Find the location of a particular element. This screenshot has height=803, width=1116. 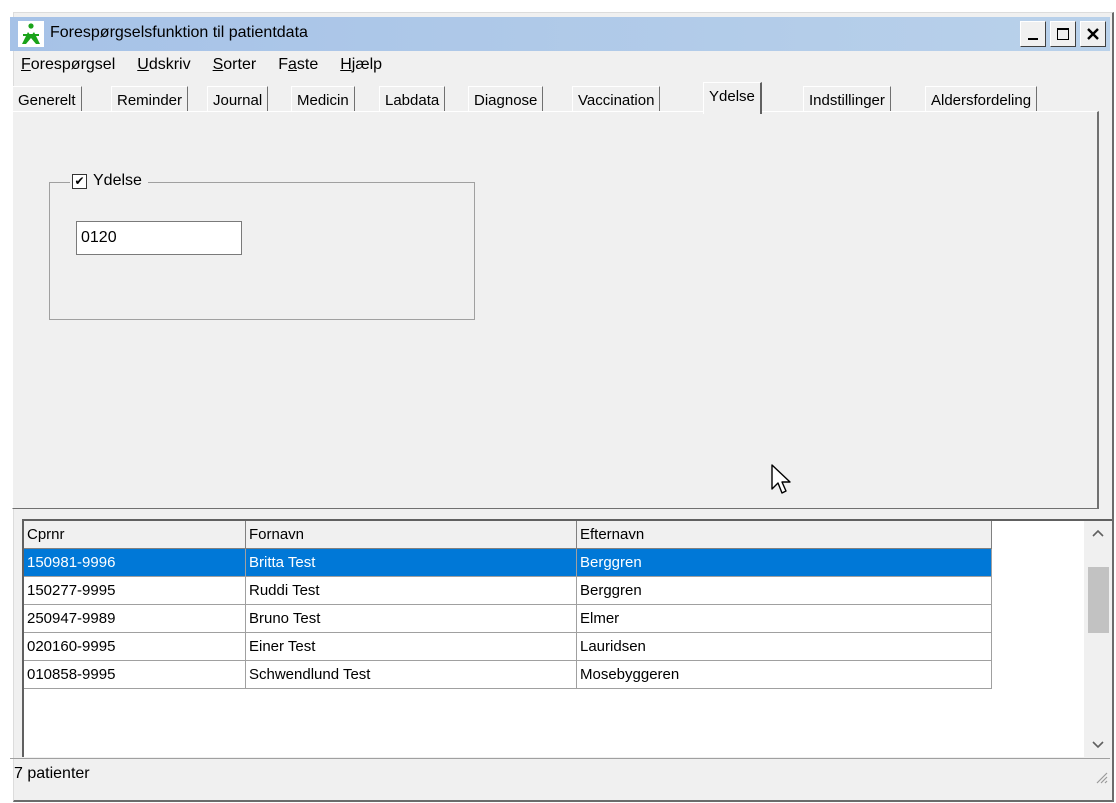

cell-fornavn: Einer Test is located at coordinates (411, 647).